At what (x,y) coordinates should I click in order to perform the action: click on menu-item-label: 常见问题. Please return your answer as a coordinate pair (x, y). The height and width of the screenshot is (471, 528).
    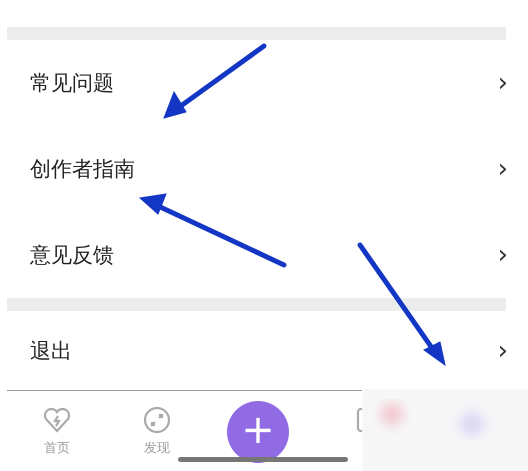
    Looking at the image, I should click on (72, 83).